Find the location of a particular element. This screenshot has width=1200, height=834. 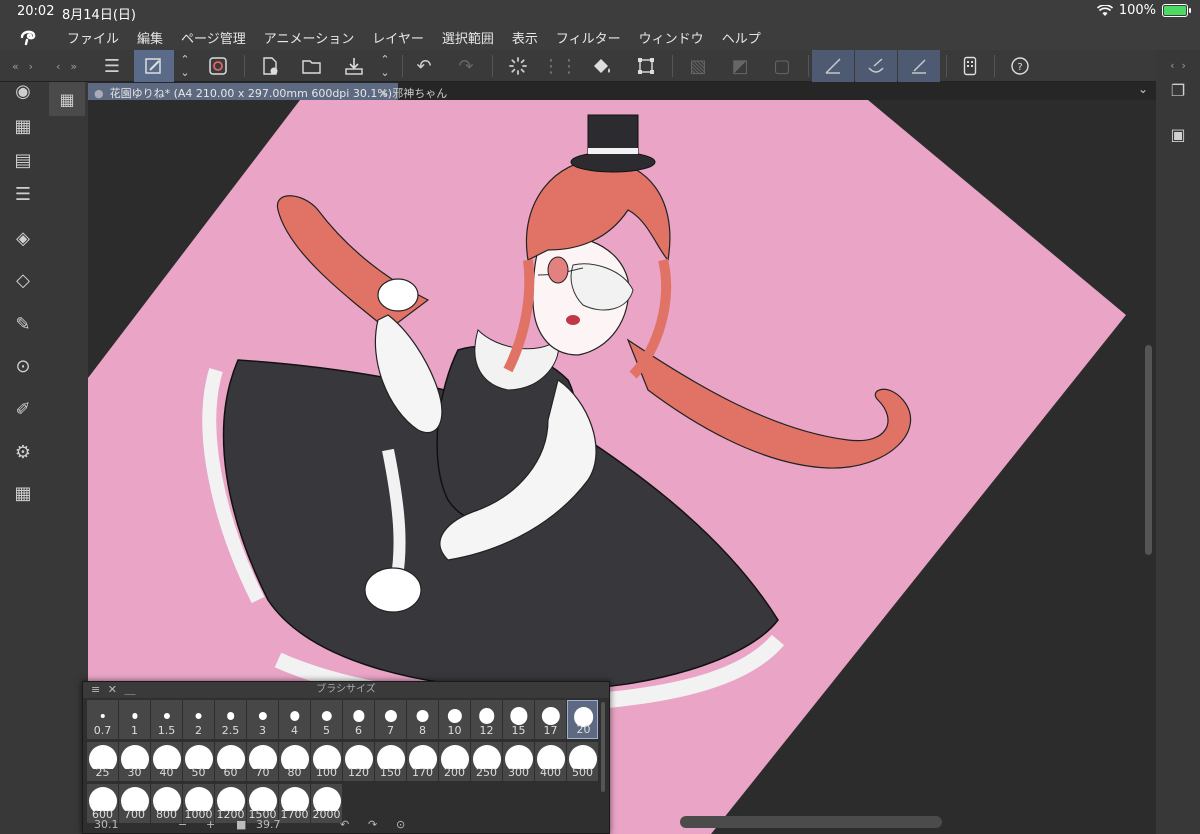

brush-size-cell: 500 is located at coordinates (582, 761).